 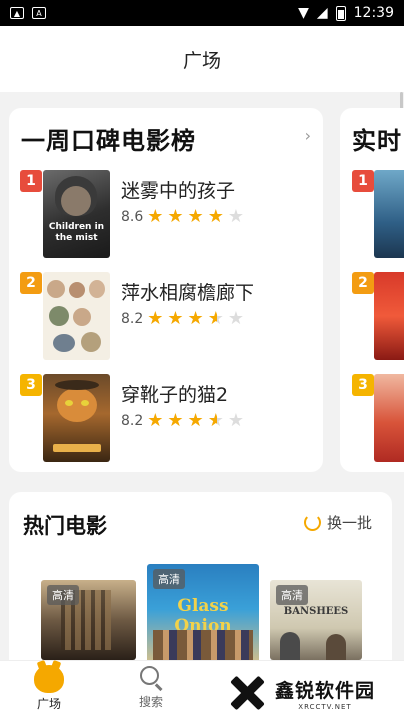 I want to click on tab-plaza: 广场, so click(x=49, y=688).